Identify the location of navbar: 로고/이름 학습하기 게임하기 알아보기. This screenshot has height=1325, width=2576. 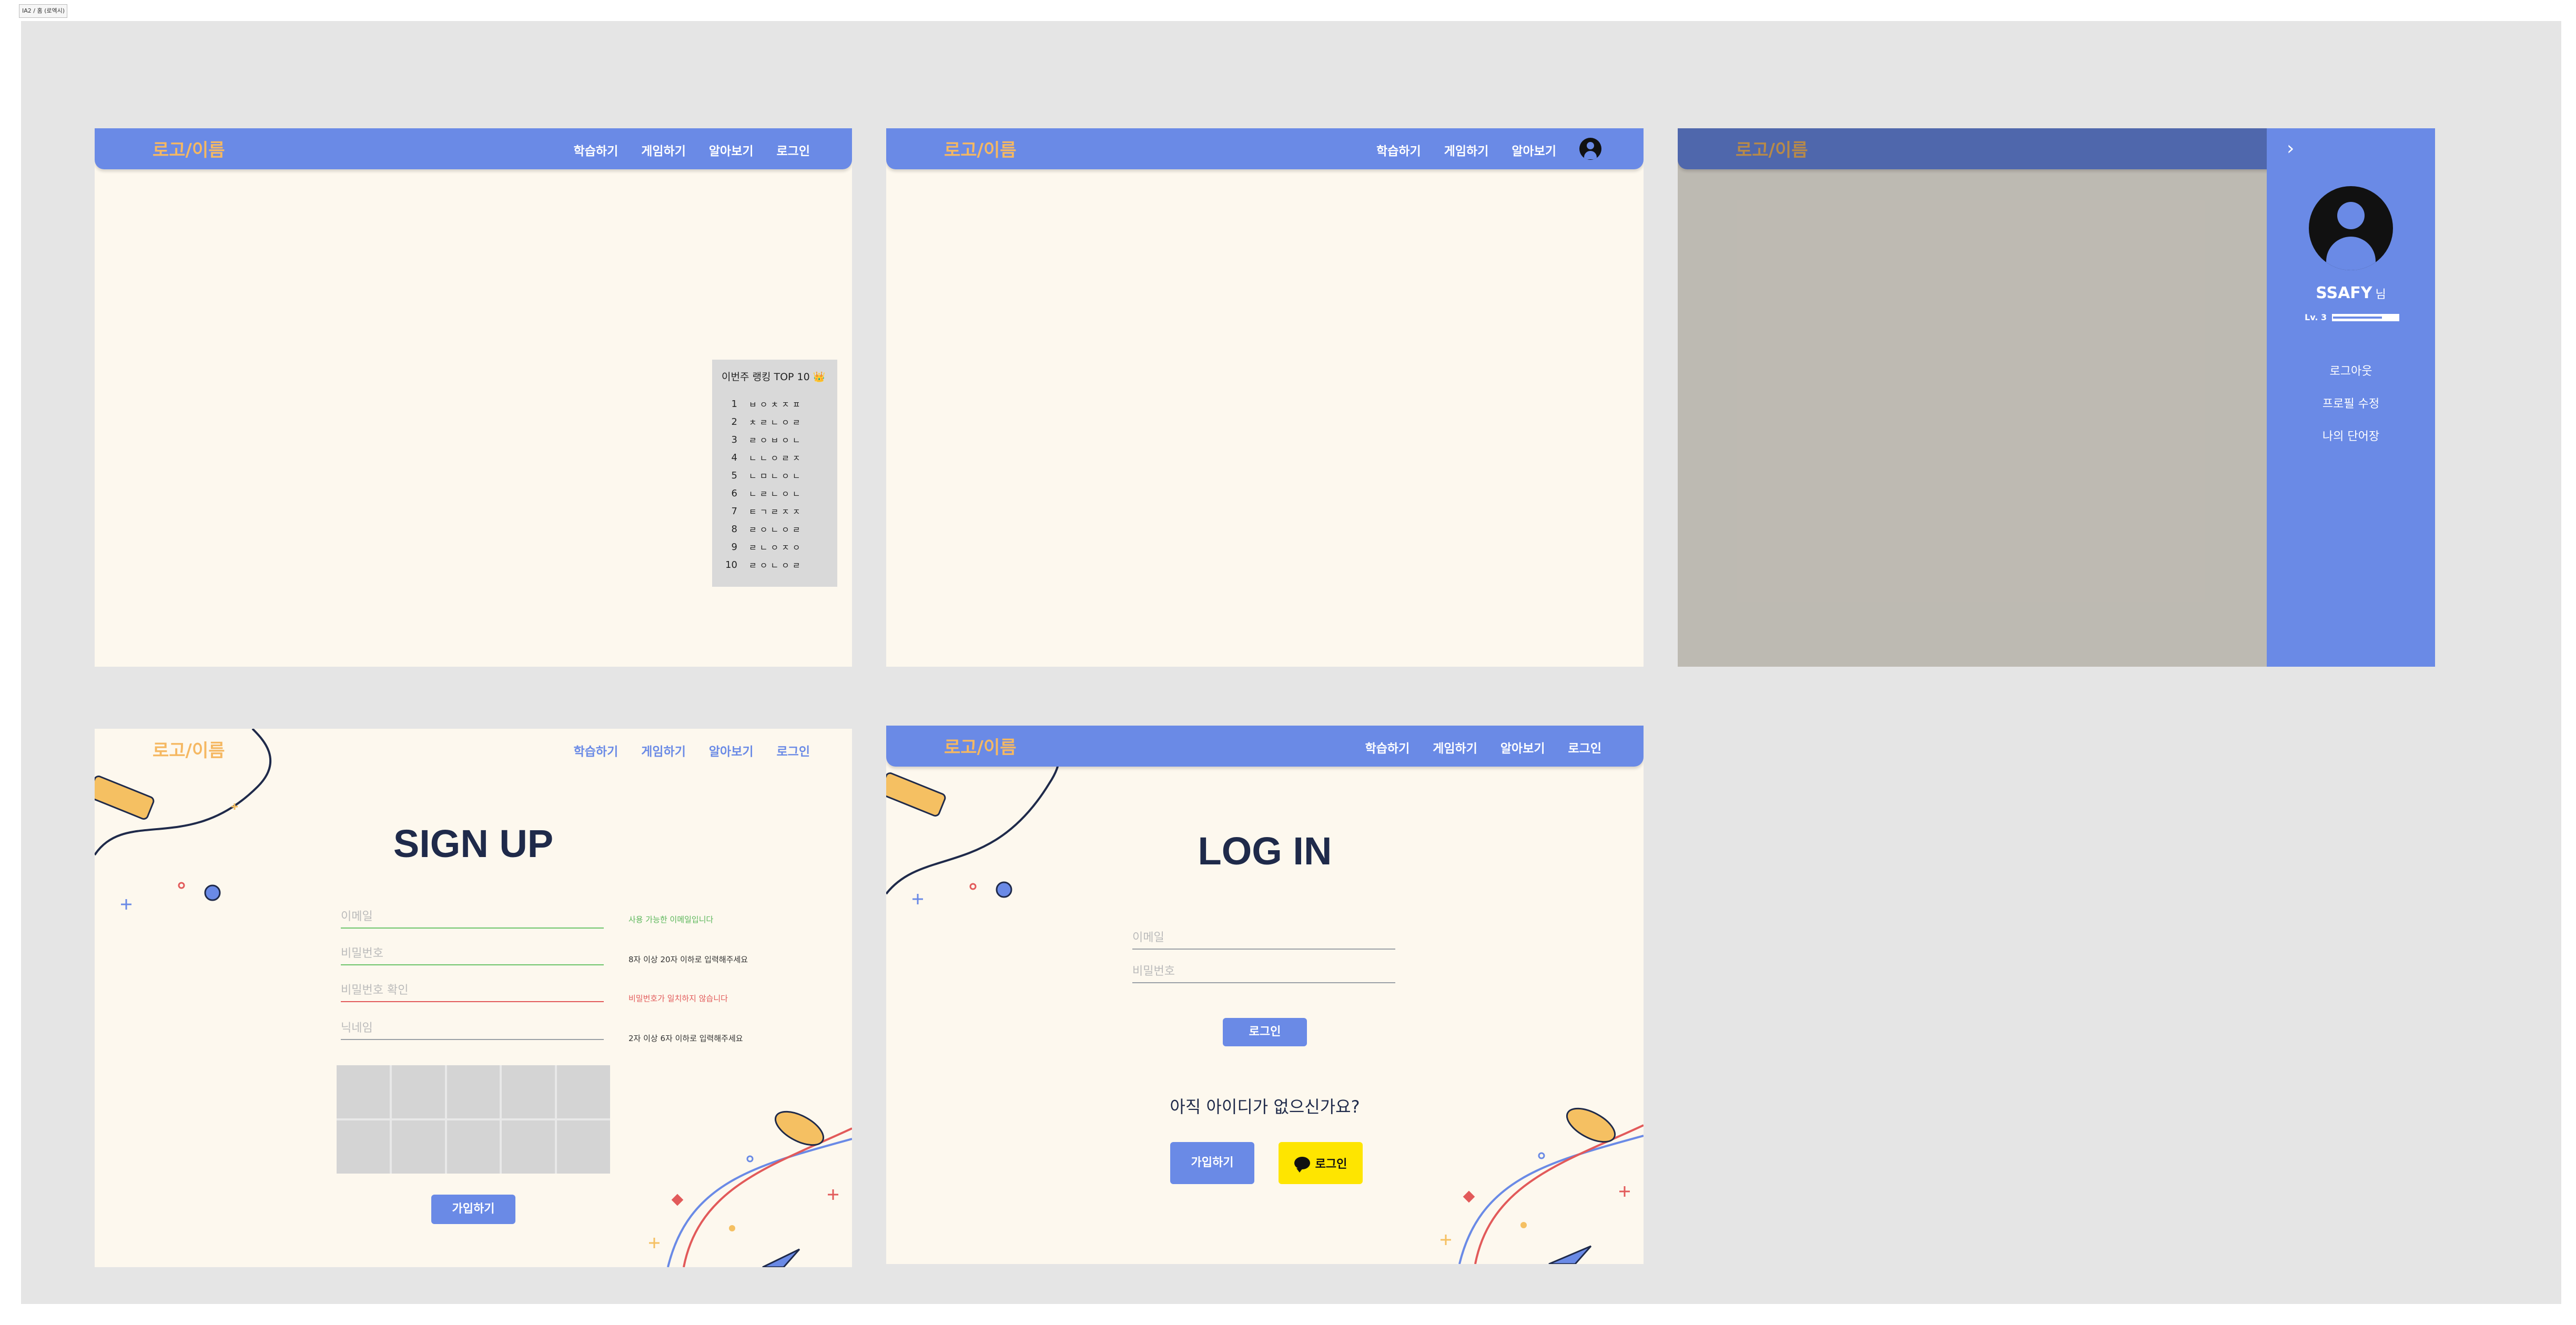
(1265, 149).